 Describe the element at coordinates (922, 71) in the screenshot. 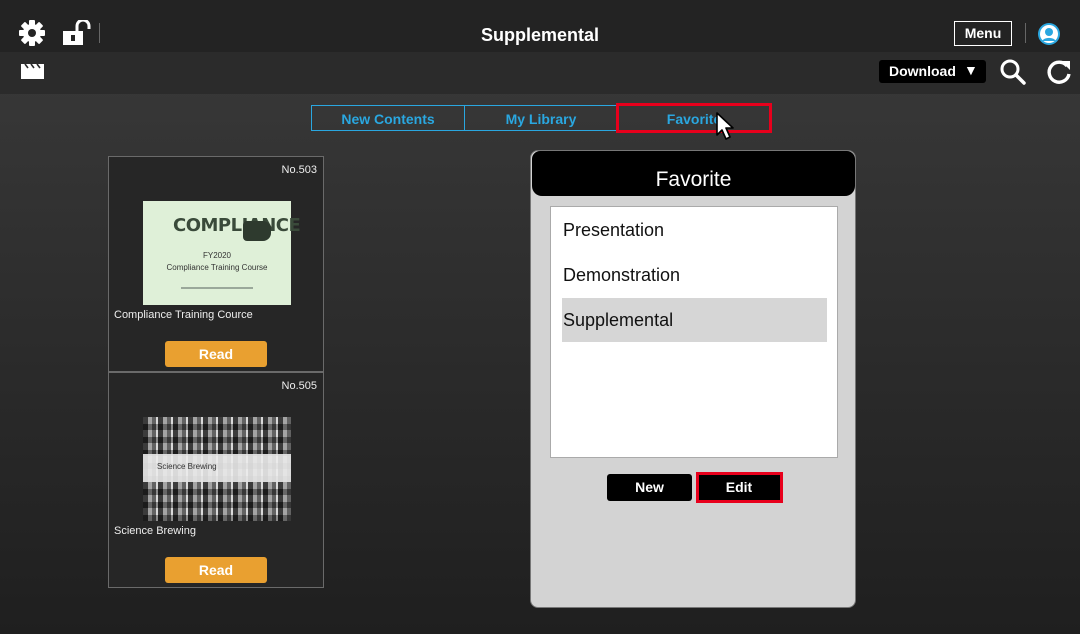

I see `download-label: Download` at that location.